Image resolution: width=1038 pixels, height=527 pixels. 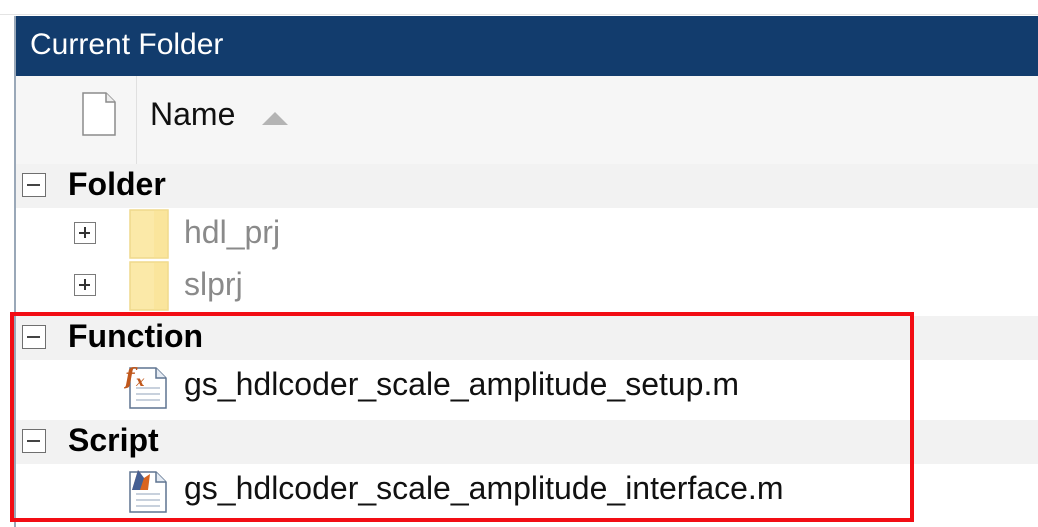 What do you see at coordinates (527, 286) in the screenshot?
I see `list-item-slprj: slprj` at bounding box center [527, 286].